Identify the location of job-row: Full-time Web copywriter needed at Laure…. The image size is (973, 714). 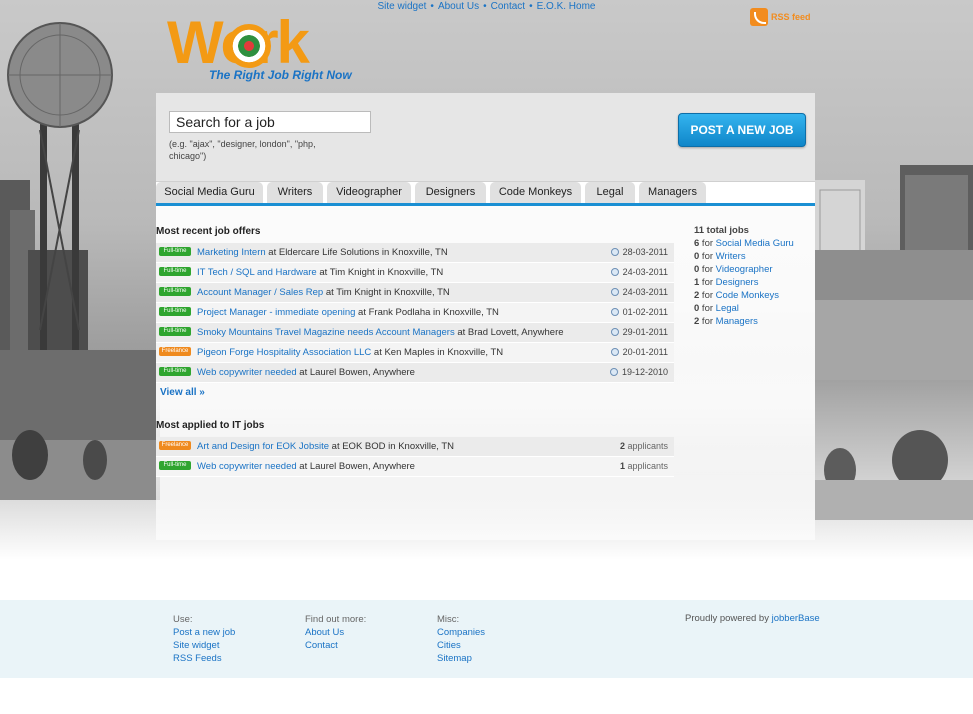
(415, 467).